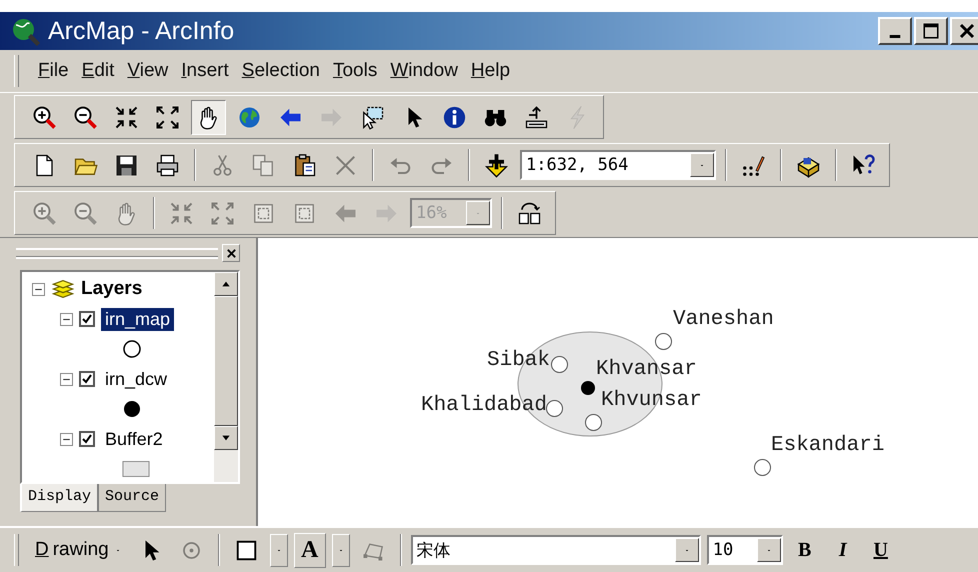 The height and width of the screenshot is (572, 978). What do you see at coordinates (132, 498) in the screenshot?
I see `panel-tab: Source` at bounding box center [132, 498].